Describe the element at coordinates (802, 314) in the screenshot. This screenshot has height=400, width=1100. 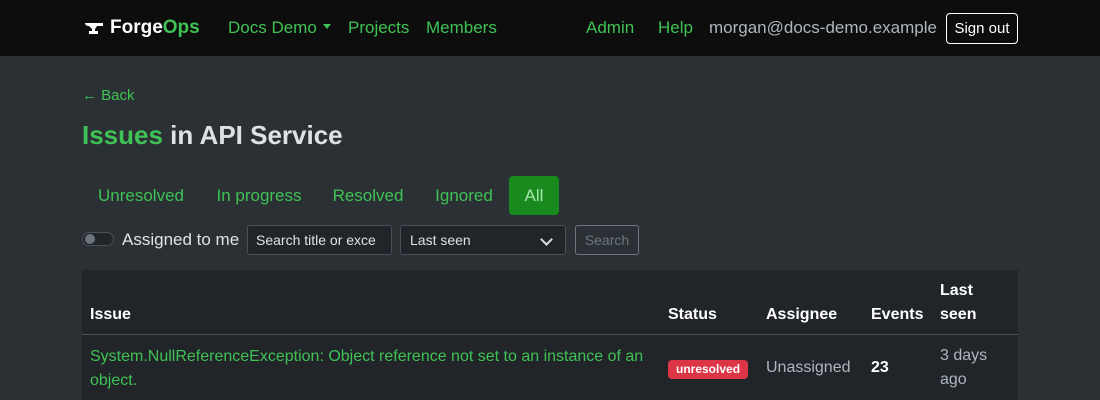
I see `col-header-assignee: Assignee` at that location.